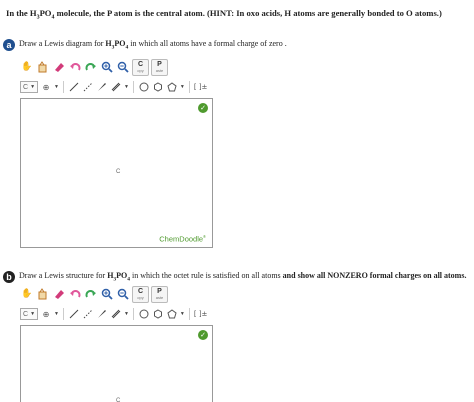 The width and height of the screenshot is (474, 402). I want to click on chemdoodle-logo: ChemDoodle®, so click(182, 238).